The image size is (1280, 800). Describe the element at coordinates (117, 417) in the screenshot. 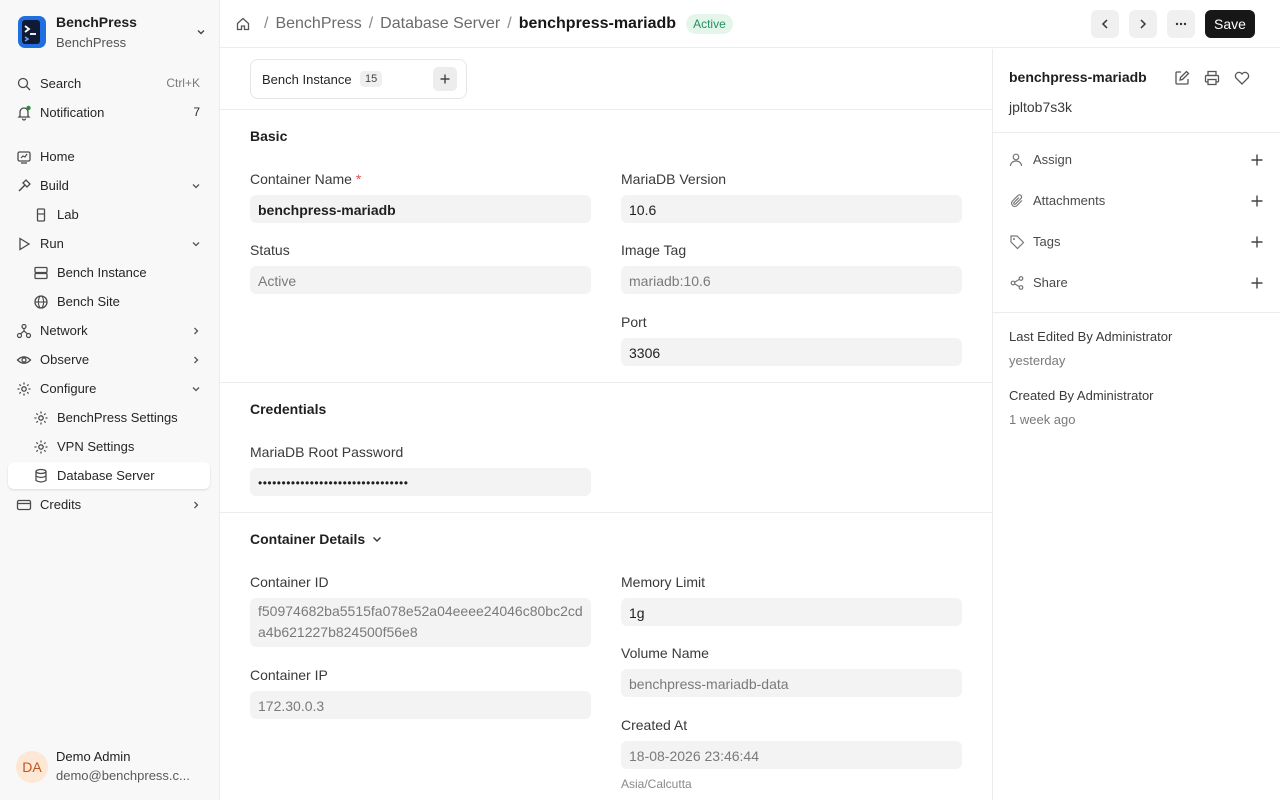

I see `sidebar-item-label: BenchPress Settings` at that location.